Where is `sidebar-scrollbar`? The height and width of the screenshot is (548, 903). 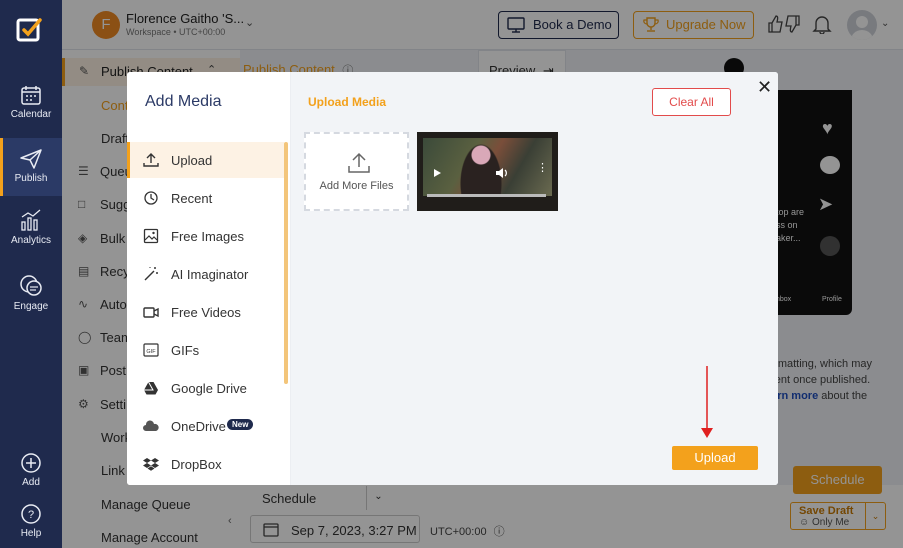 sidebar-scrollbar is located at coordinates (286, 263).